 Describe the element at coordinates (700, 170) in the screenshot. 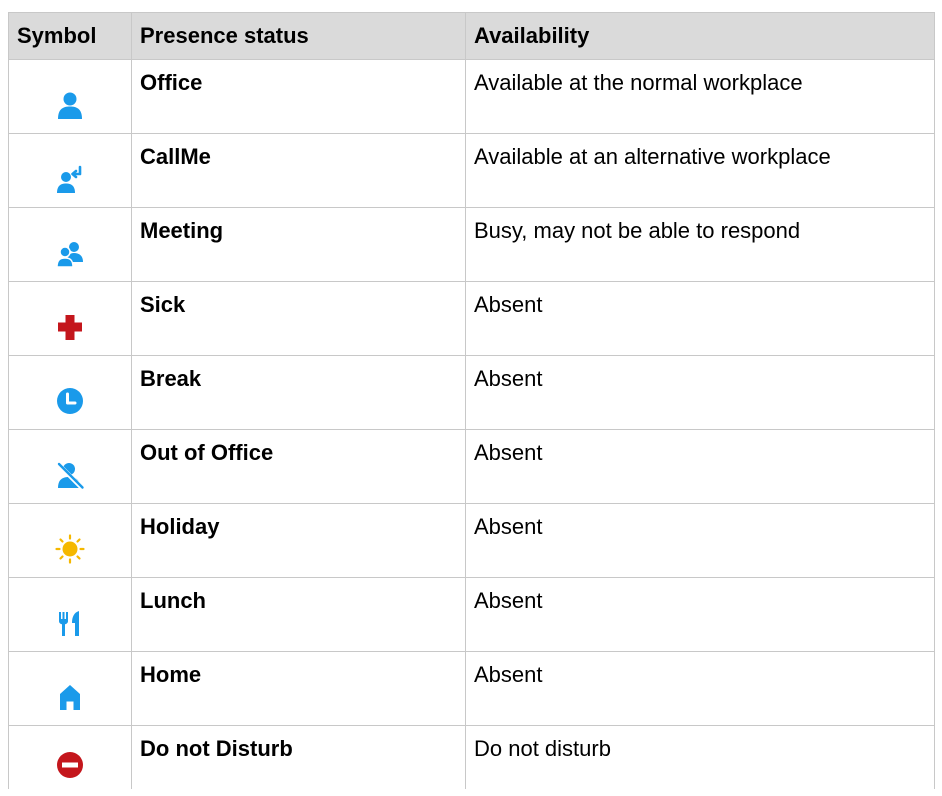

I see `availability-text: Available at an alternative workplace` at that location.